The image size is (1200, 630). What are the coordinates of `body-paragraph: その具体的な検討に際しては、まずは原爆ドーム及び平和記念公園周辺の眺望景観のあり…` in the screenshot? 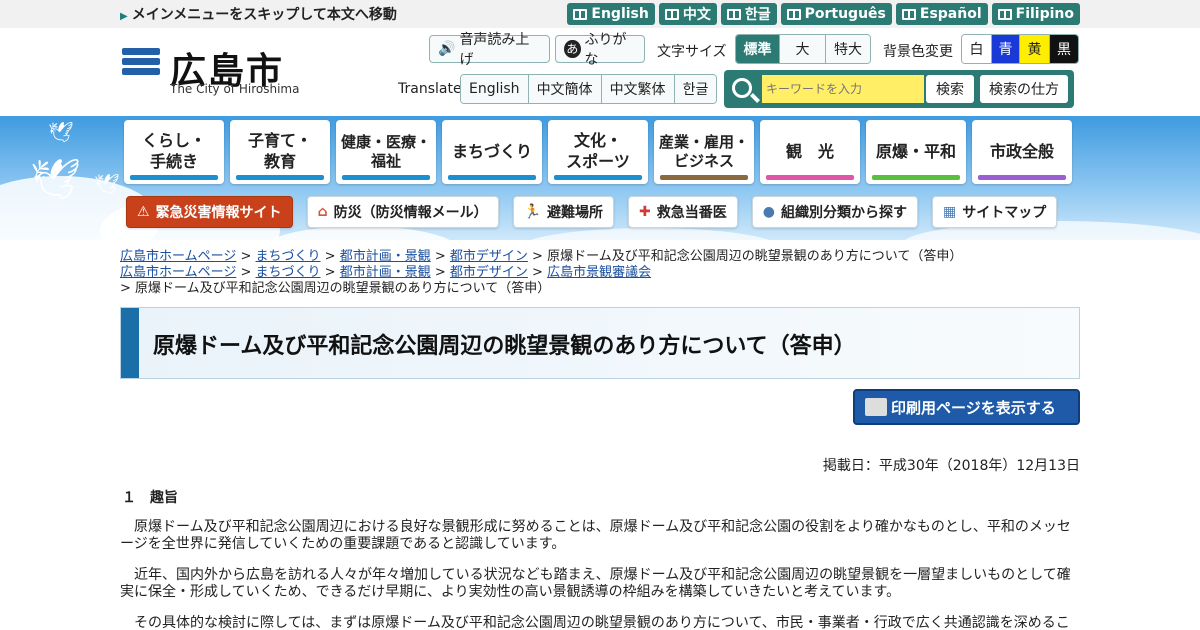 It's located at (595, 622).